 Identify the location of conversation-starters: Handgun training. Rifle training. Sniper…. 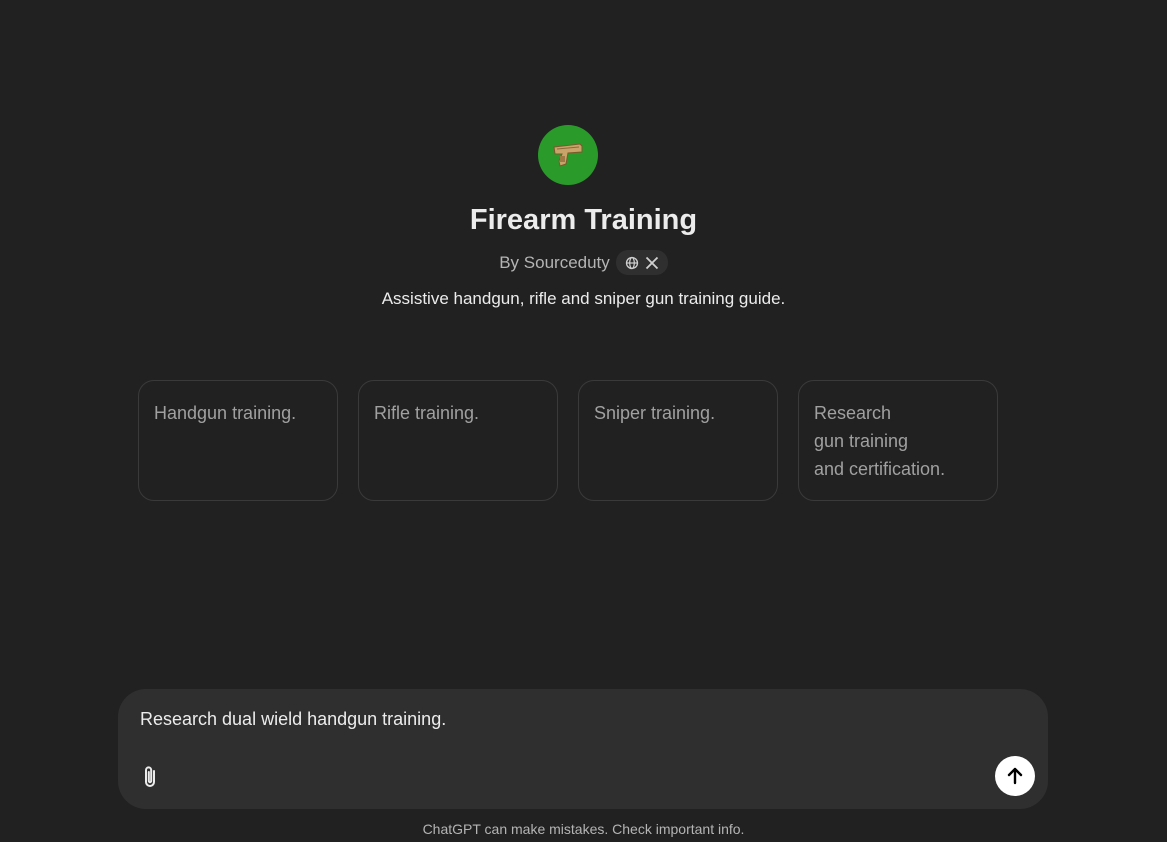
(568, 440).